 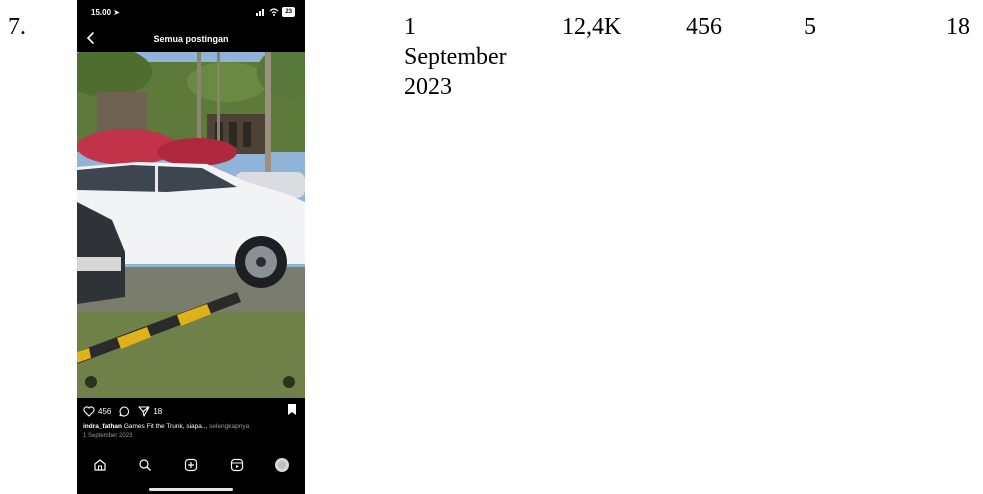 What do you see at coordinates (89, 411) in the screenshot?
I see `heart-icon` at bounding box center [89, 411].